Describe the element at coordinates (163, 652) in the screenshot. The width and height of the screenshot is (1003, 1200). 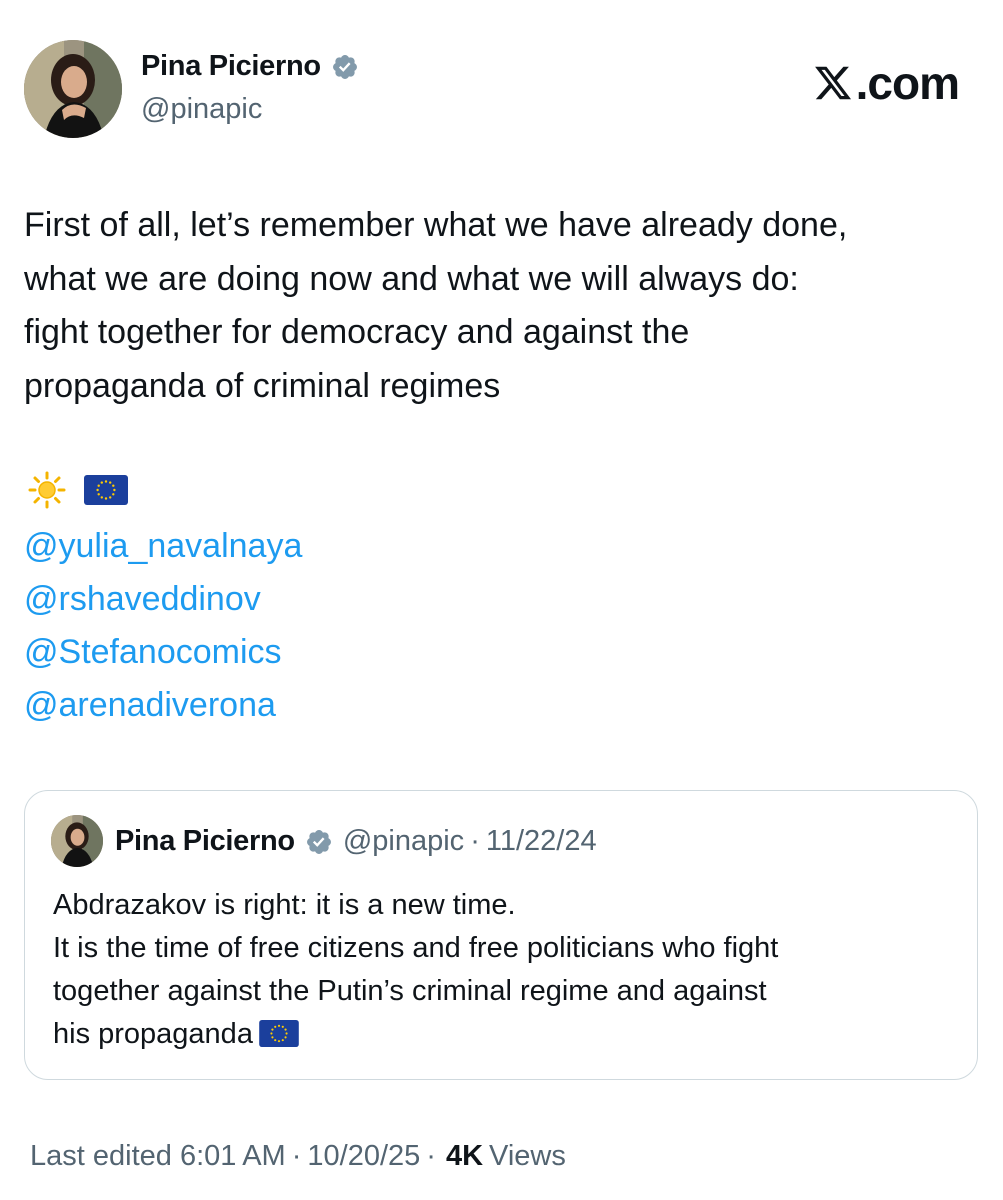
I see `mention-link: @Stefanocomics` at that location.